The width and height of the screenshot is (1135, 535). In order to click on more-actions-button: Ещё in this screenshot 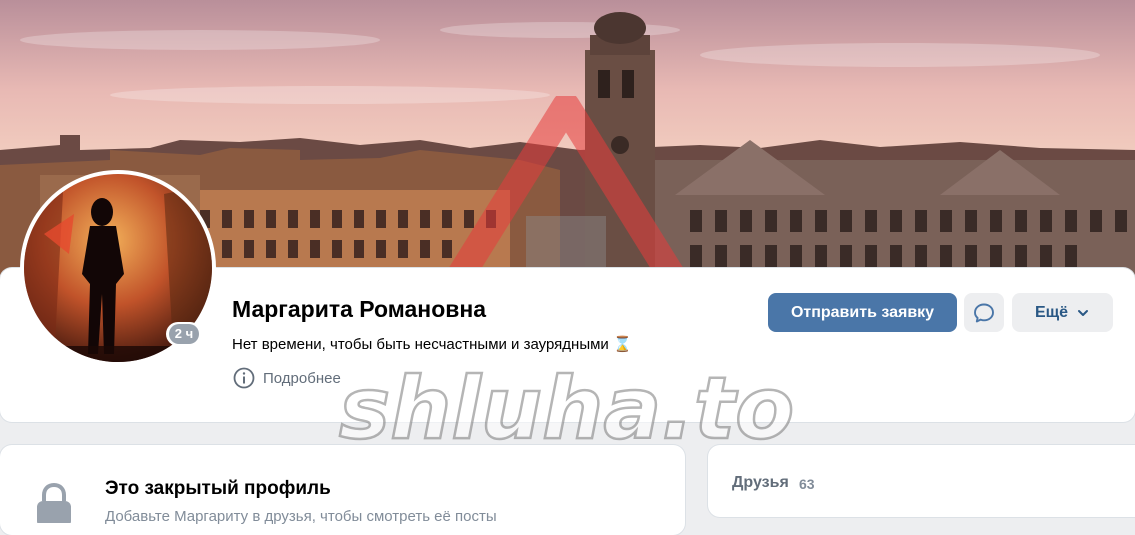, I will do `click(1062, 312)`.